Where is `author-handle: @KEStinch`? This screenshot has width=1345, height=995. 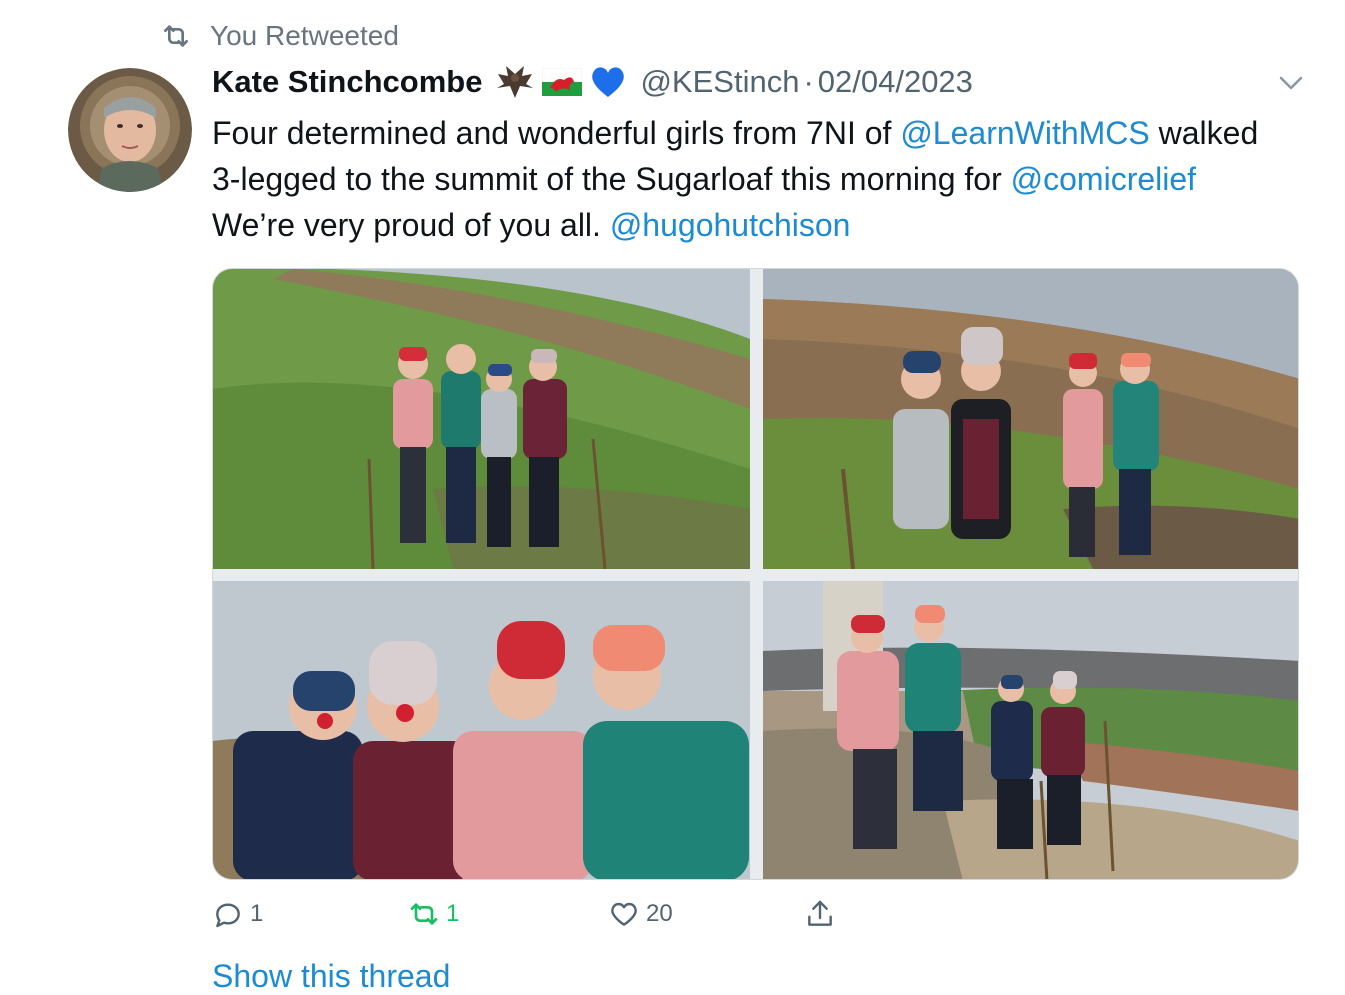
author-handle: @KEStinch is located at coordinates (719, 82).